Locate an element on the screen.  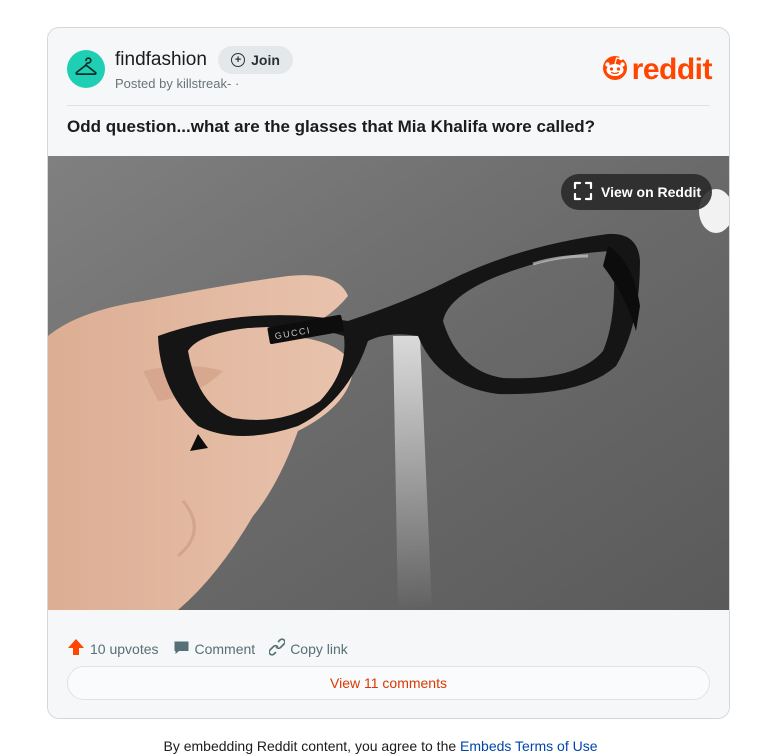
copy-link-action: Copy link is located at coordinates (308, 648).